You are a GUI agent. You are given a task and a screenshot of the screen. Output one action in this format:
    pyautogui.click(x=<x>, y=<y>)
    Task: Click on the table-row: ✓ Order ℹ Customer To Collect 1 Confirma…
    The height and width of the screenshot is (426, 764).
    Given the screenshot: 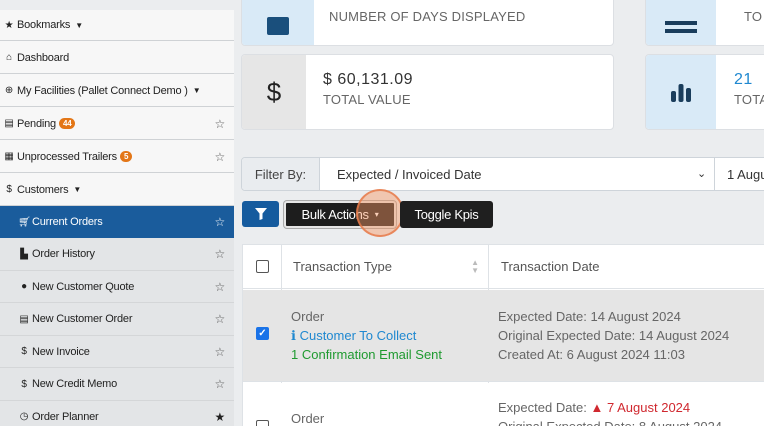 What is the action you would take?
    pyautogui.click(x=503, y=336)
    